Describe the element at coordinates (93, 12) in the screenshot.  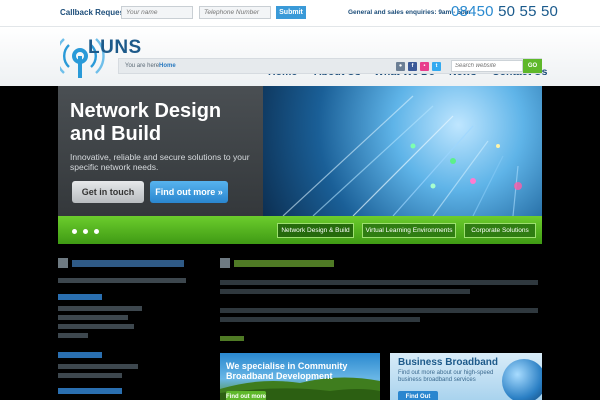
I see `callback-label: Callback Request` at that location.